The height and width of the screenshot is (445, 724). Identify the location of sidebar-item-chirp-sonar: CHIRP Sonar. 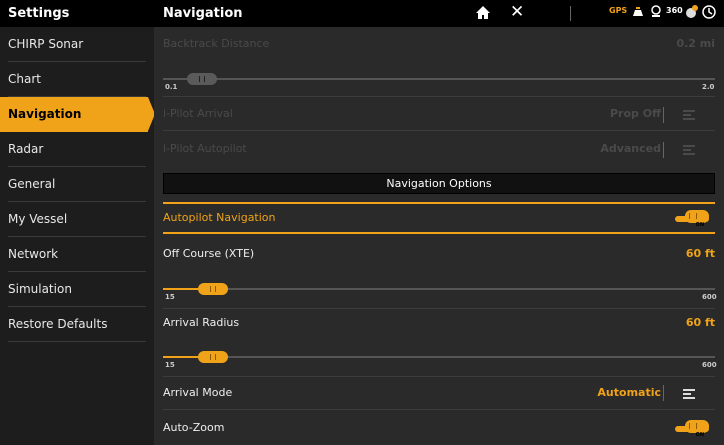
(77, 44).